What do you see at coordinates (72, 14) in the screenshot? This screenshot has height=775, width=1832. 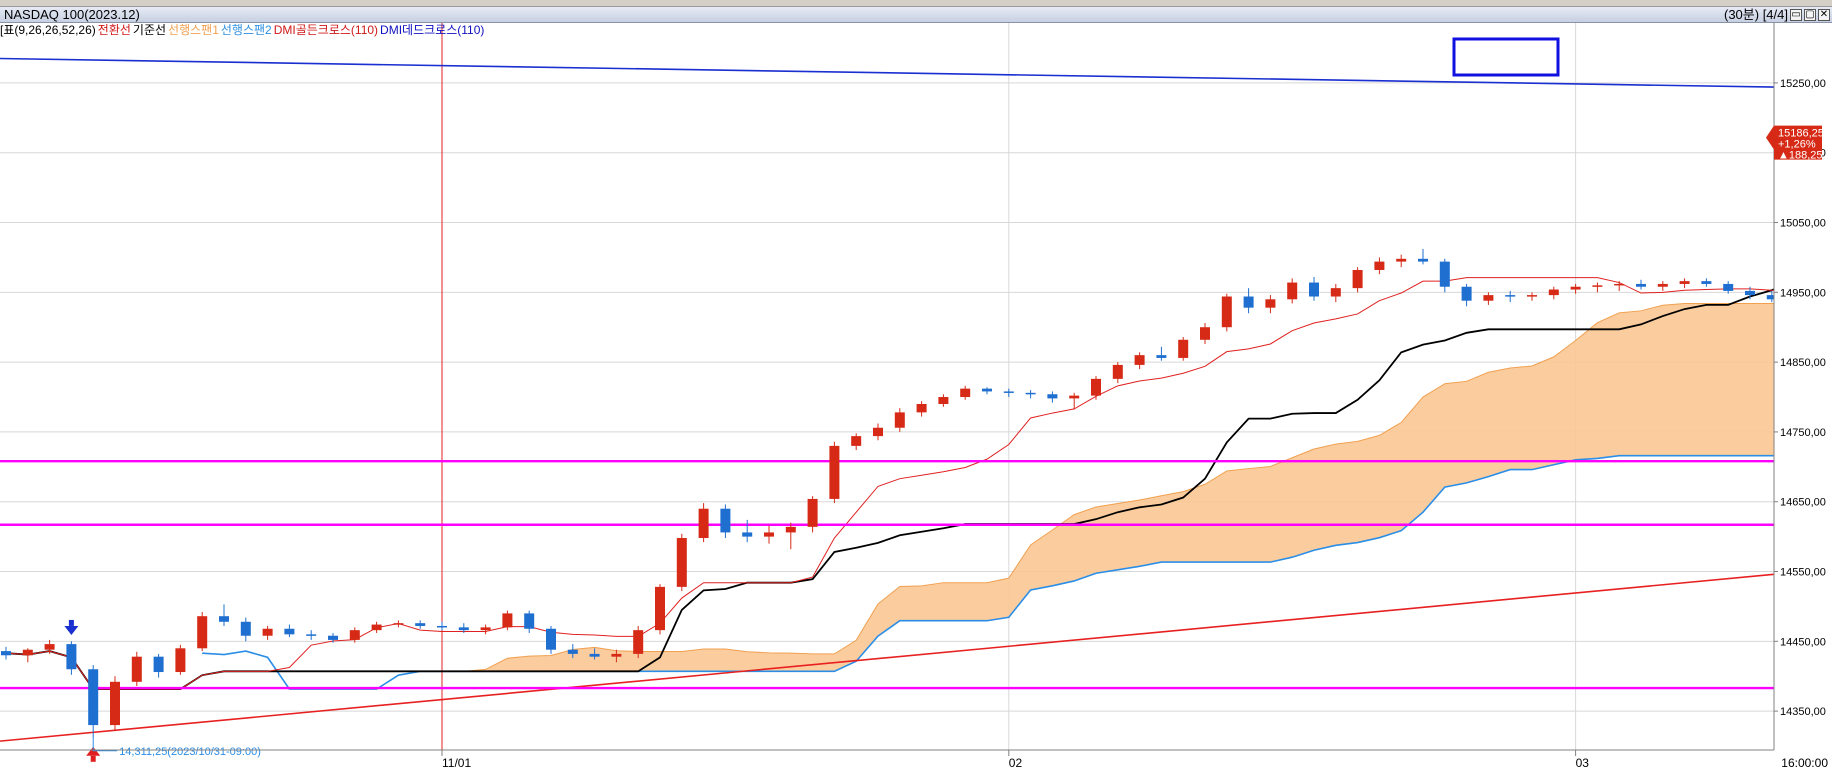 I see `chart-title: NASDAQ 100(2023.12)` at bounding box center [72, 14].